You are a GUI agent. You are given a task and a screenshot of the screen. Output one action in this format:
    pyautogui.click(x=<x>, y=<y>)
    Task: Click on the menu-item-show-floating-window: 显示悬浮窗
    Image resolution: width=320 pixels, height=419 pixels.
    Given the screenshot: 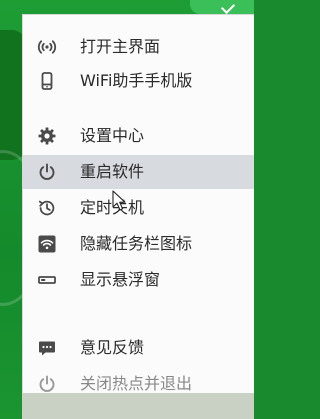 What is the action you would take?
    pyautogui.click(x=138, y=280)
    